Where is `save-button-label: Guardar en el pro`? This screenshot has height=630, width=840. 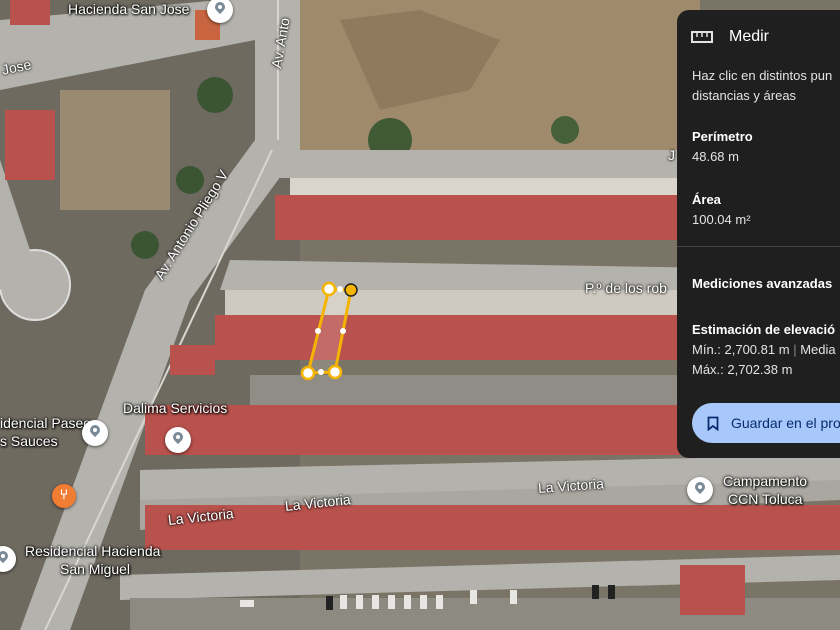 save-button-label: Guardar en el pro is located at coordinates (785, 423).